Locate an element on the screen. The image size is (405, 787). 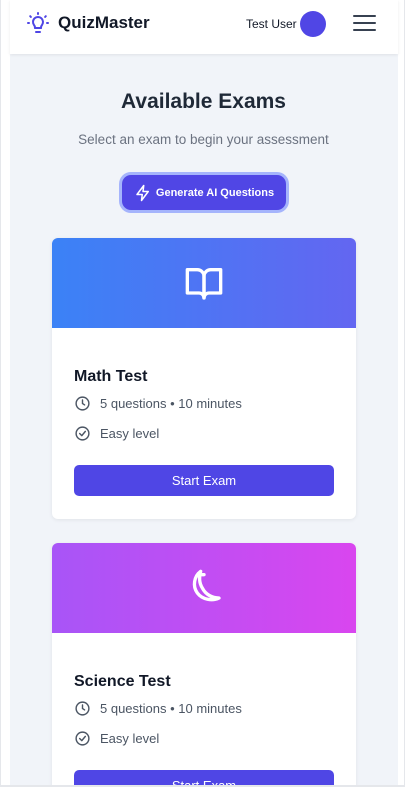
avatar is located at coordinates (313, 24).